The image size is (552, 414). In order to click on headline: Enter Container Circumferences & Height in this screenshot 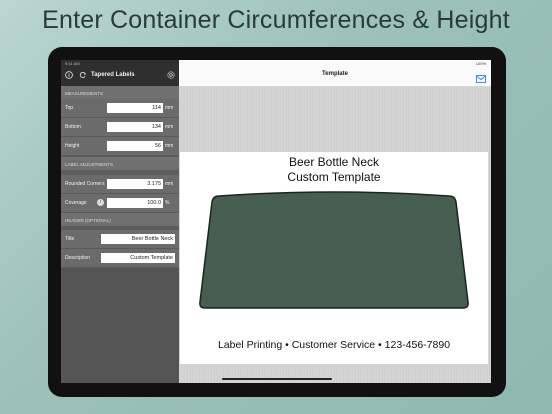, I will do `click(276, 20)`.